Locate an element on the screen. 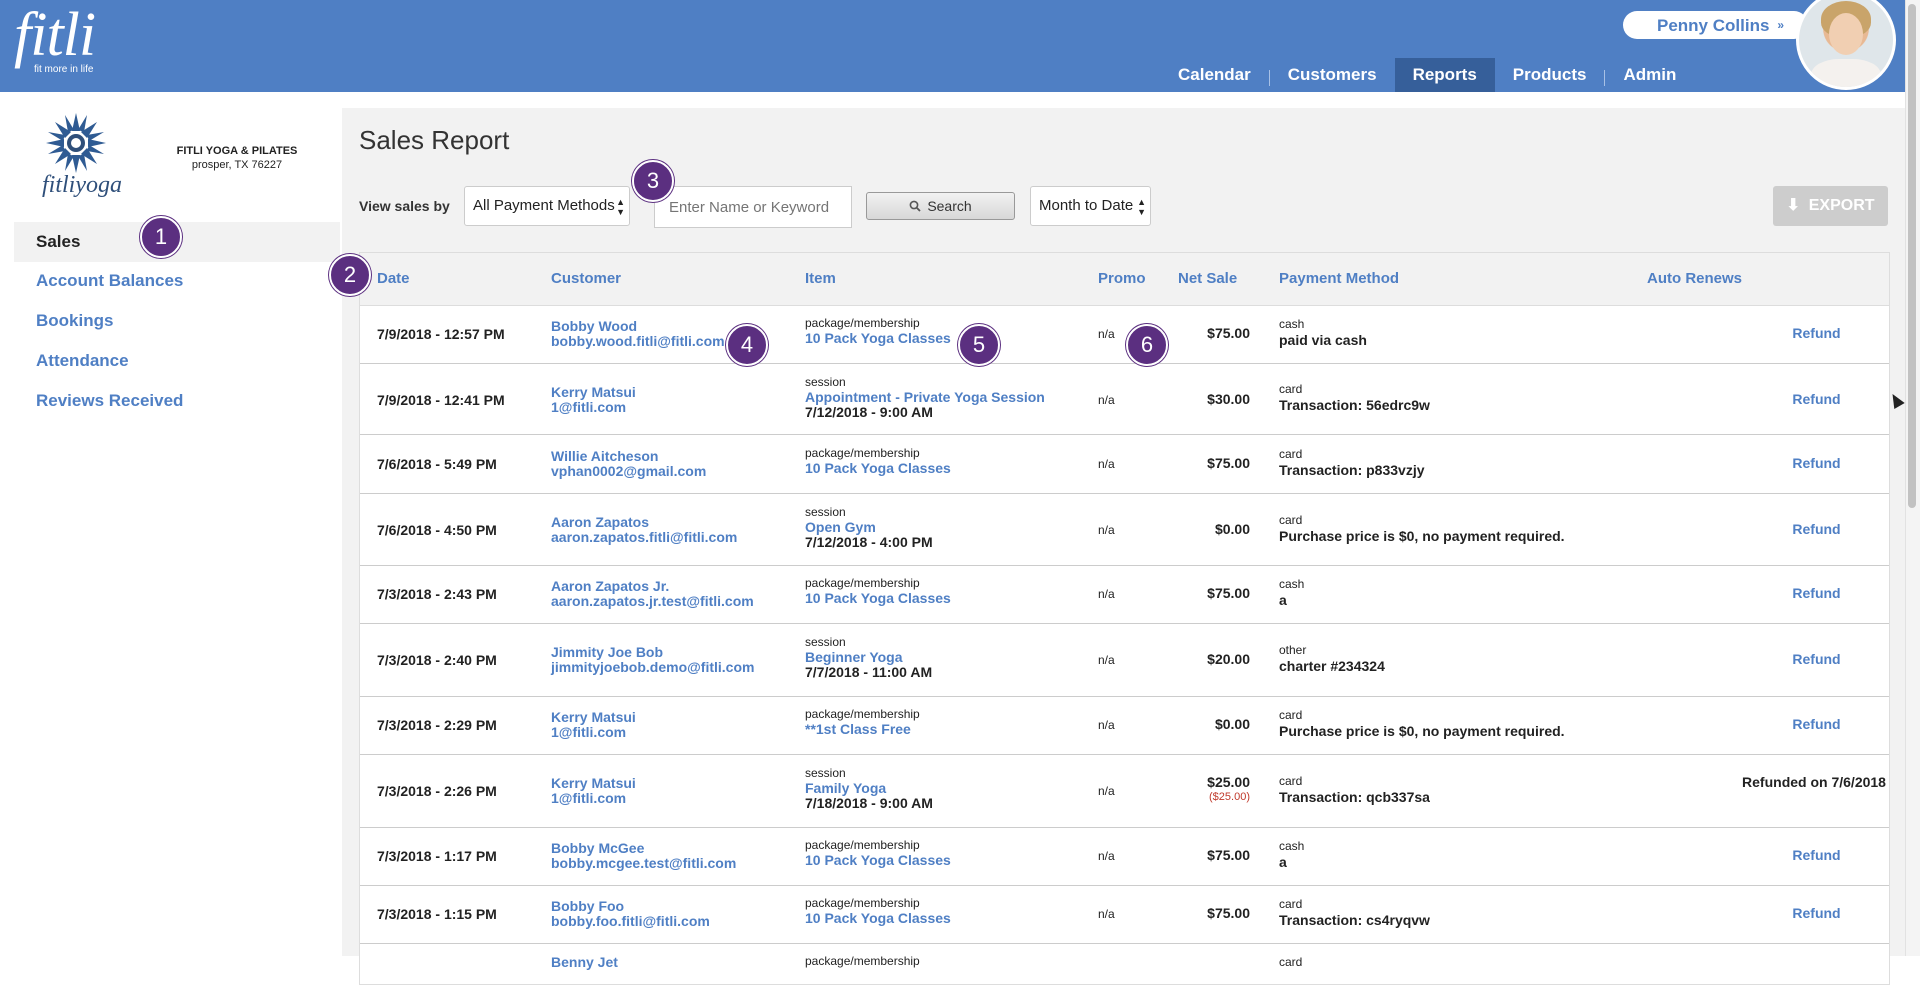 The height and width of the screenshot is (985, 1920). nav-products: Products is located at coordinates (1550, 75).